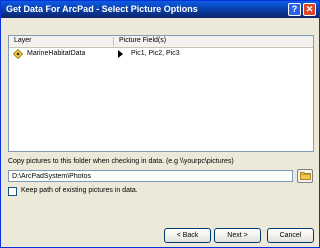 The height and width of the screenshot is (248, 320). I want to click on folder-path-input, so click(150, 176).